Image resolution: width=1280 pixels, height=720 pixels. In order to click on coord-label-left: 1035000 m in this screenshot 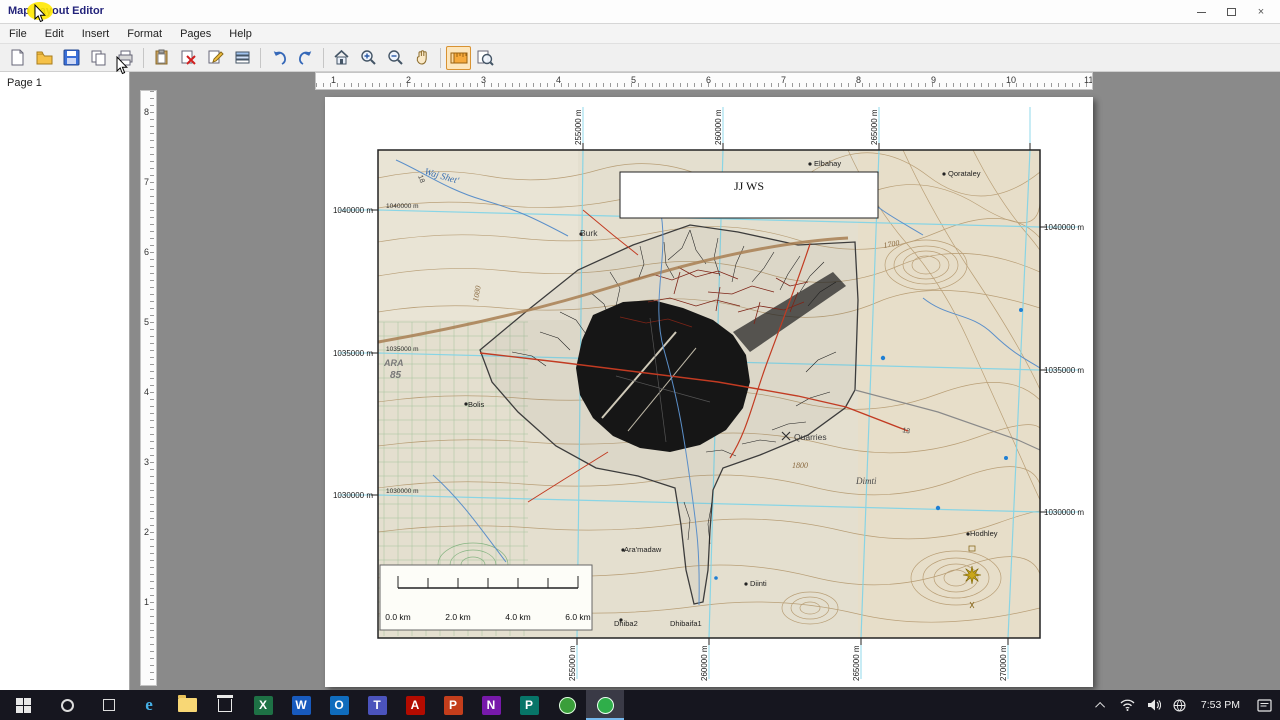, I will do `click(353, 353)`.